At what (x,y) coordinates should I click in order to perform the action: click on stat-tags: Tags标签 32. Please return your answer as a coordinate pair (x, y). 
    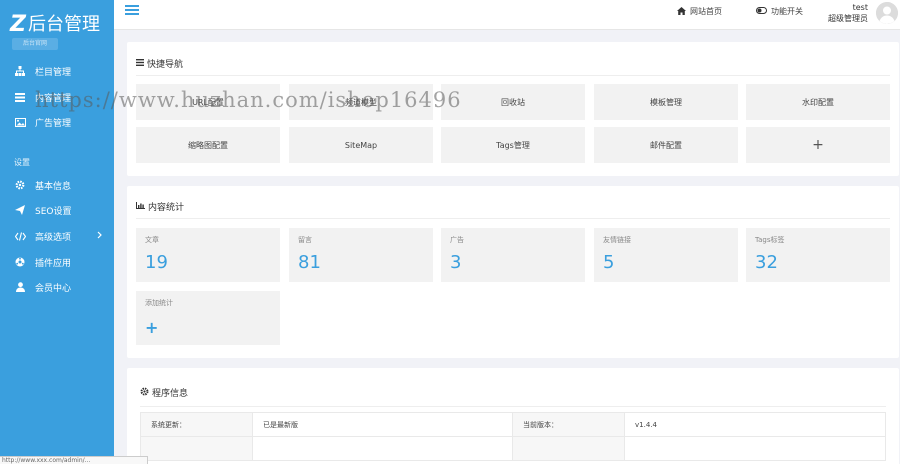
    Looking at the image, I should click on (818, 255).